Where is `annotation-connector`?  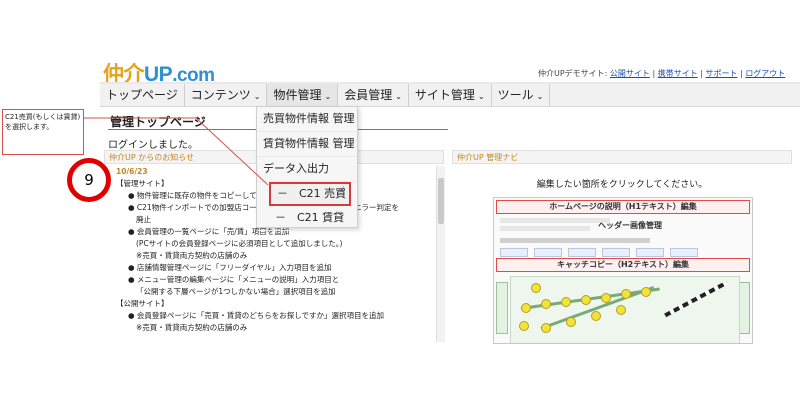
annotation-connector is located at coordinates (176, 151).